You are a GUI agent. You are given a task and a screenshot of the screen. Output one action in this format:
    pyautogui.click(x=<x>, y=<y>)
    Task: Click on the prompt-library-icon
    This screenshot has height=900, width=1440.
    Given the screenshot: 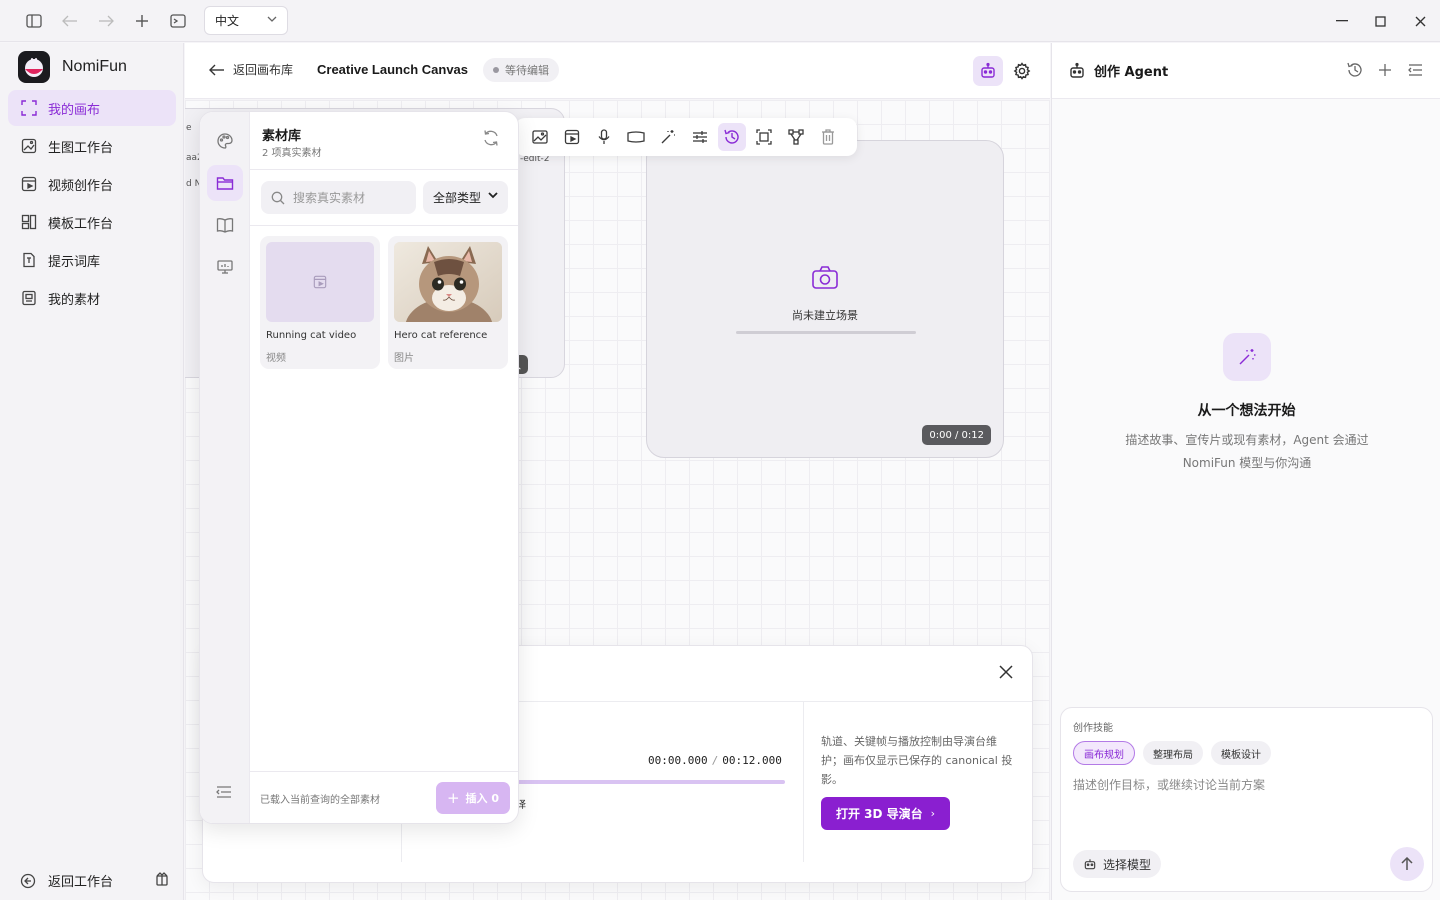 What is the action you would take?
    pyautogui.click(x=29, y=260)
    